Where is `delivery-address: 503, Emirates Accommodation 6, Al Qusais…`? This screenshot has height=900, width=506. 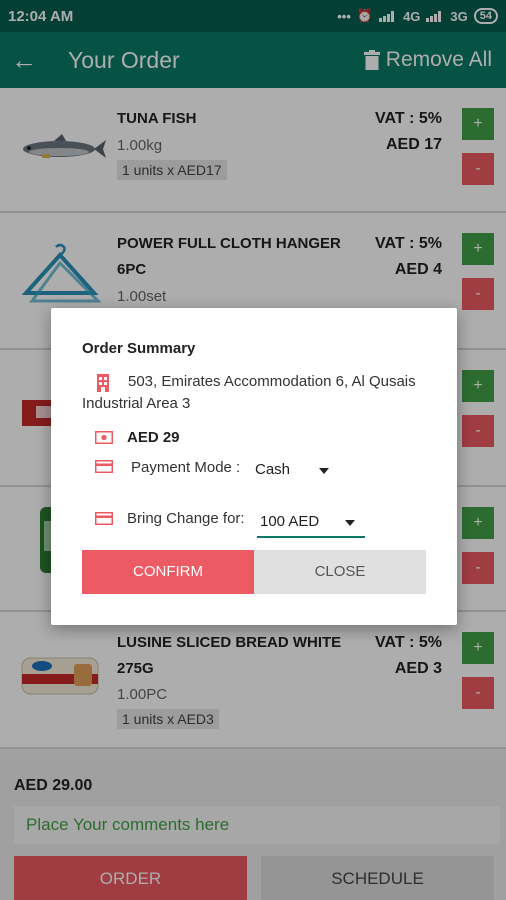 delivery-address: 503, Emirates Accommodation 6, Al Qusais… is located at coordinates (249, 392).